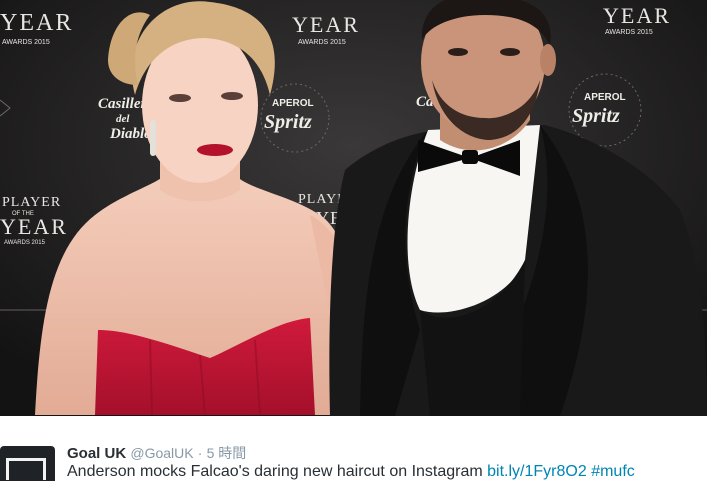  What do you see at coordinates (36, 23) in the screenshot?
I see `backdrop-year-left: YEAR` at bounding box center [36, 23].